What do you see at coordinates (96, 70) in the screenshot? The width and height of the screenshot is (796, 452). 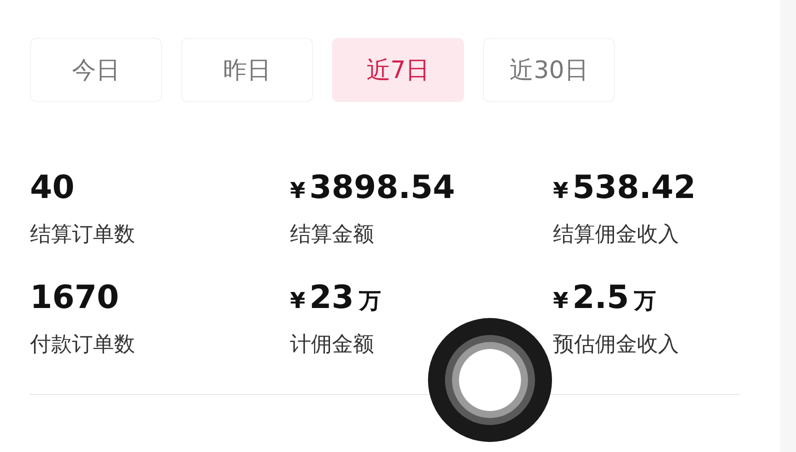 I see `period-tab: 今日` at bounding box center [96, 70].